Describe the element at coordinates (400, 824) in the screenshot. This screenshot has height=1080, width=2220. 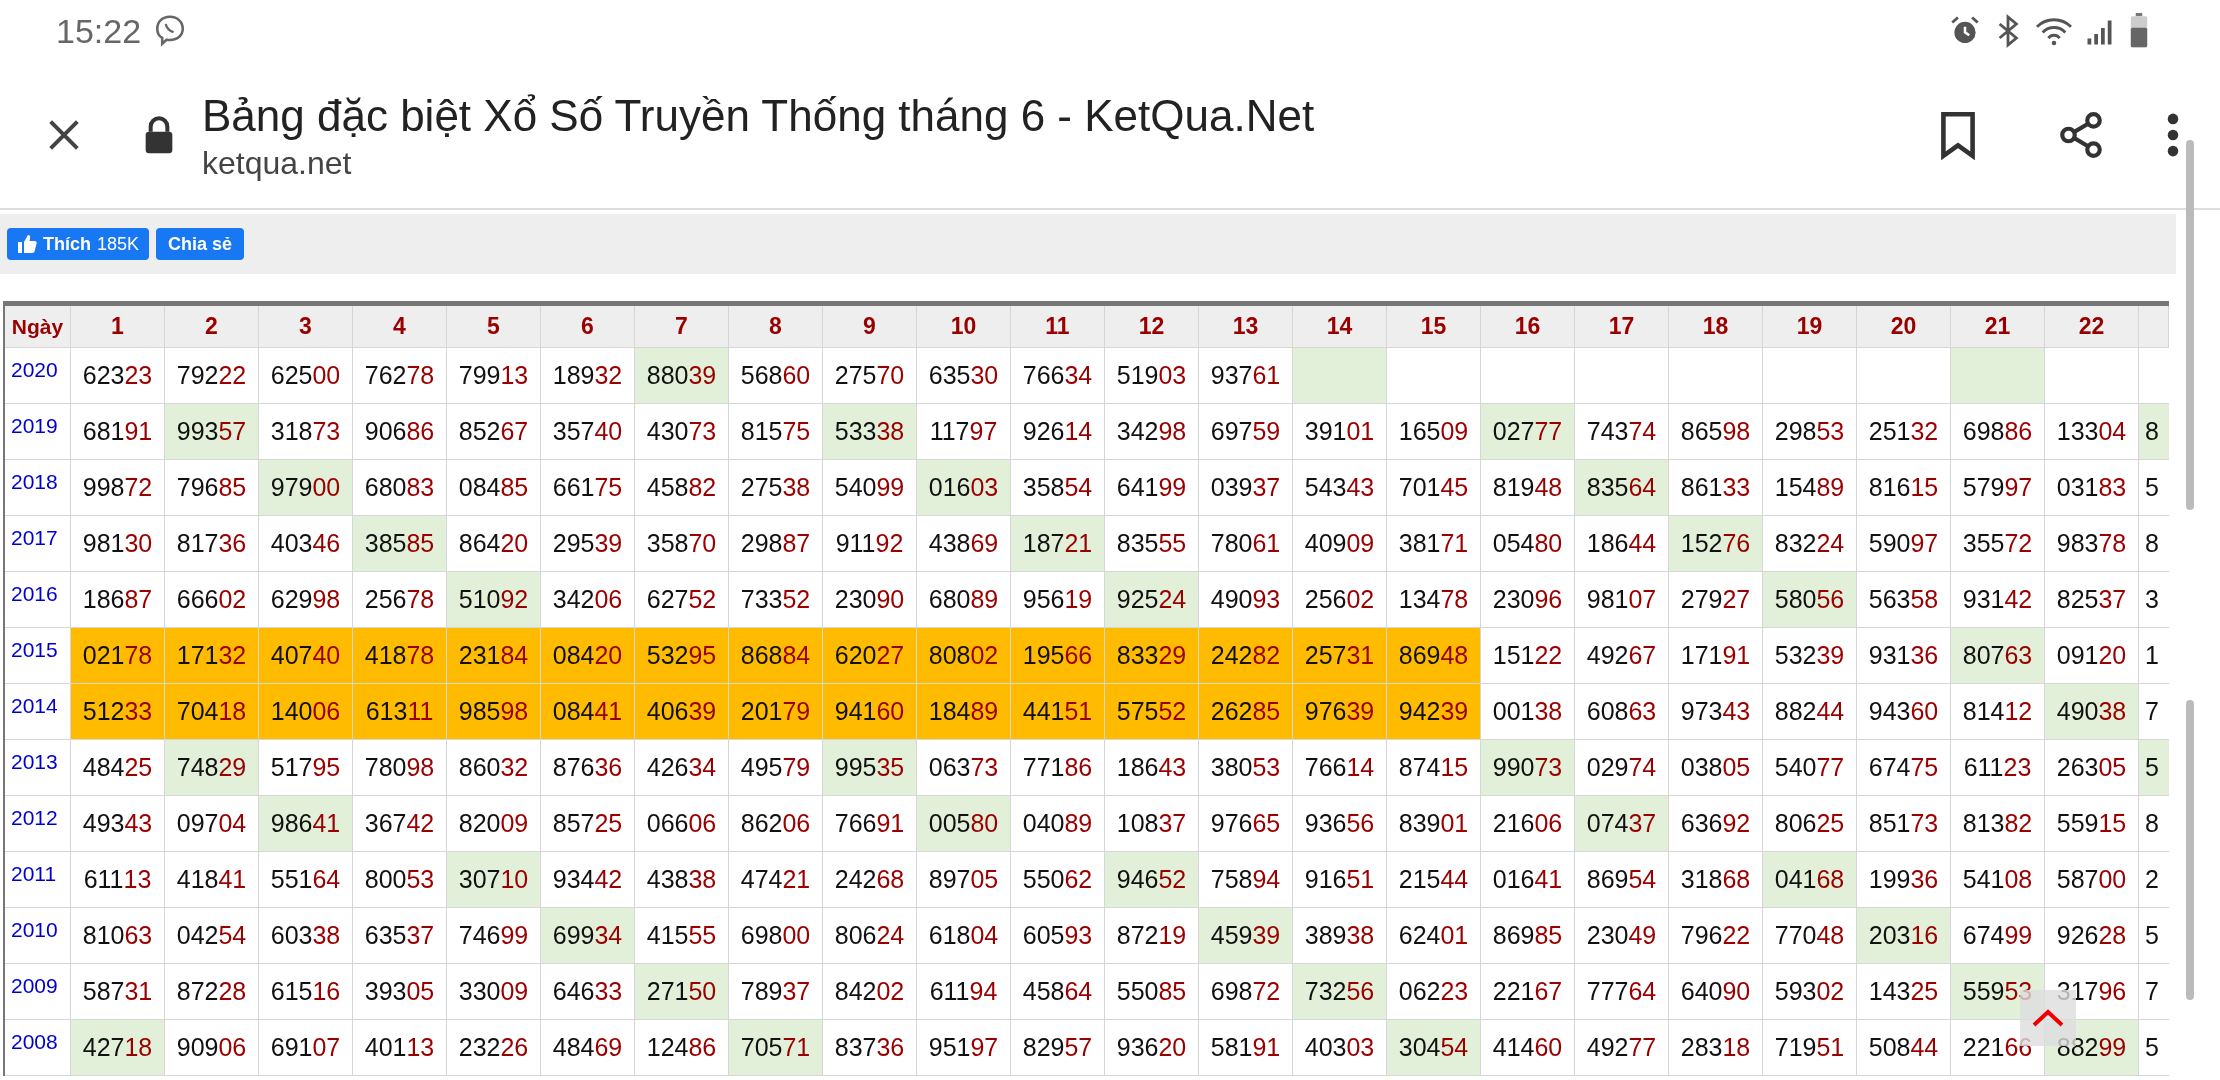
I see `table-cell: 36742` at that location.